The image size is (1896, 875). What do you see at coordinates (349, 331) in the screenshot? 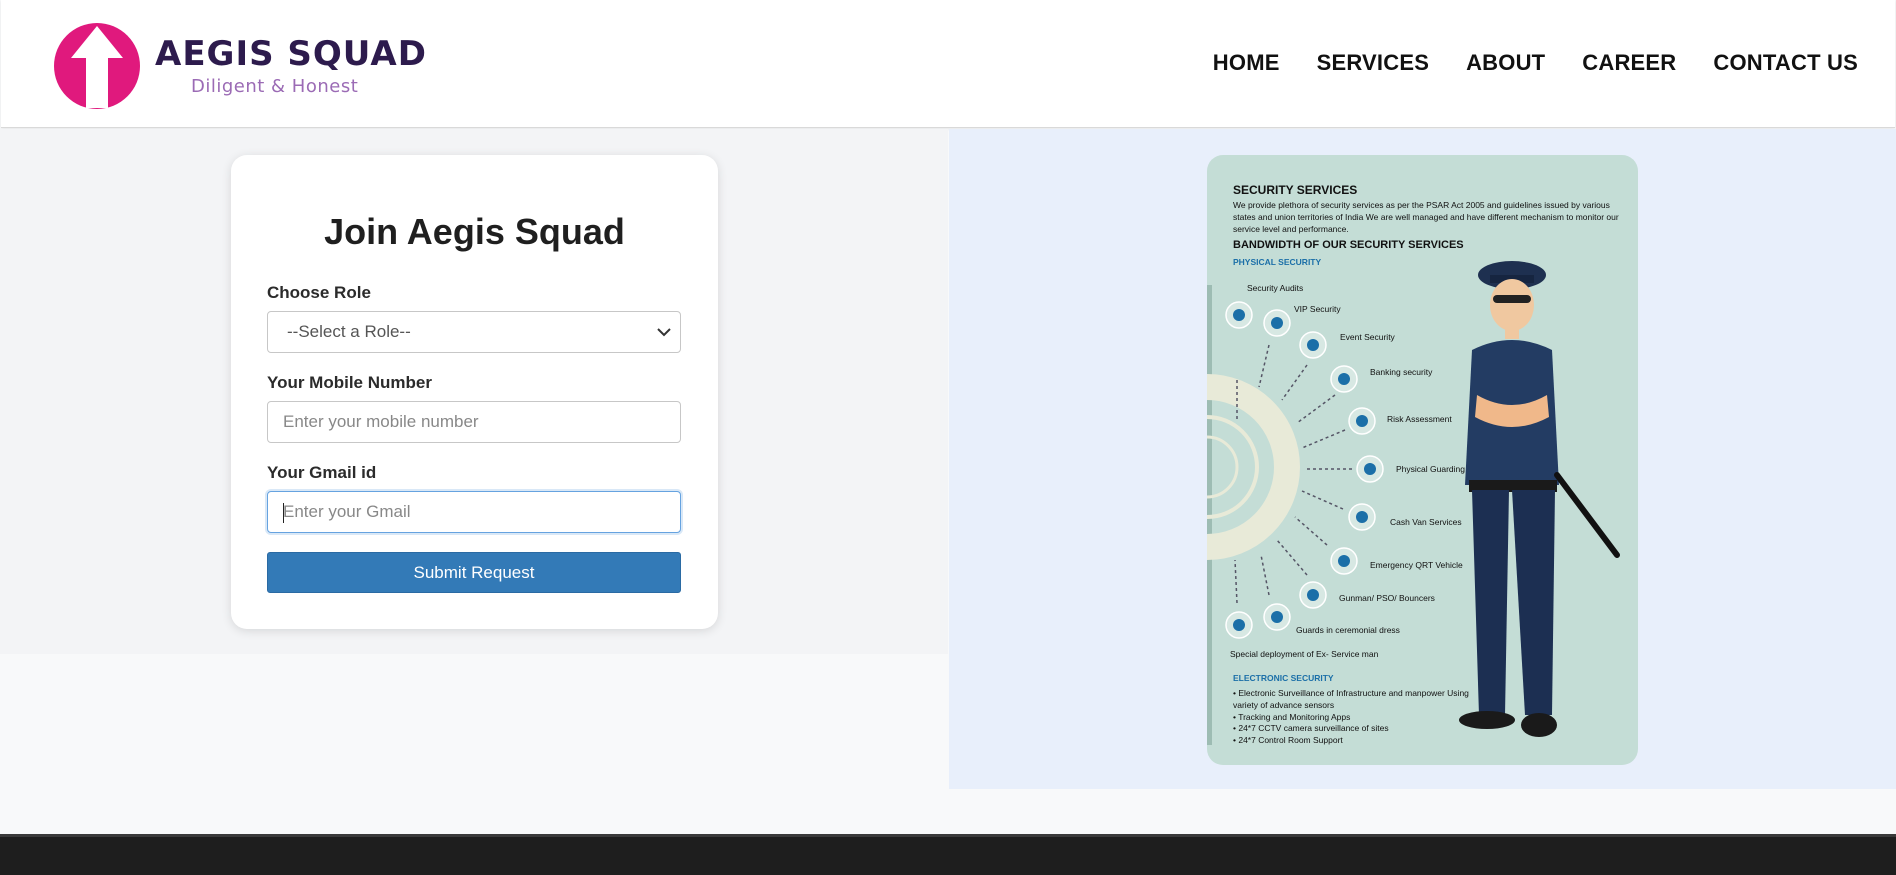
I see `role-select-value: --Select a Role--` at bounding box center [349, 331].